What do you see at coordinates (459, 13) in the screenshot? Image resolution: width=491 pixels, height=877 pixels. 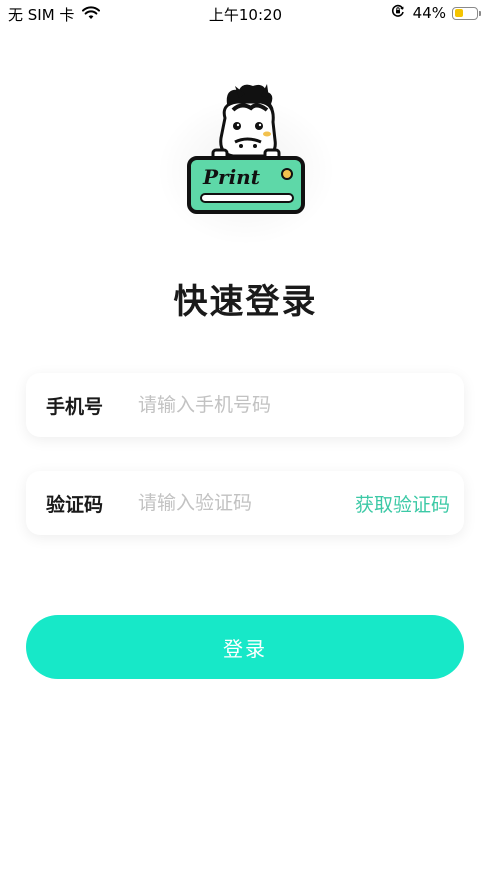 I see `battery-level-fill` at bounding box center [459, 13].